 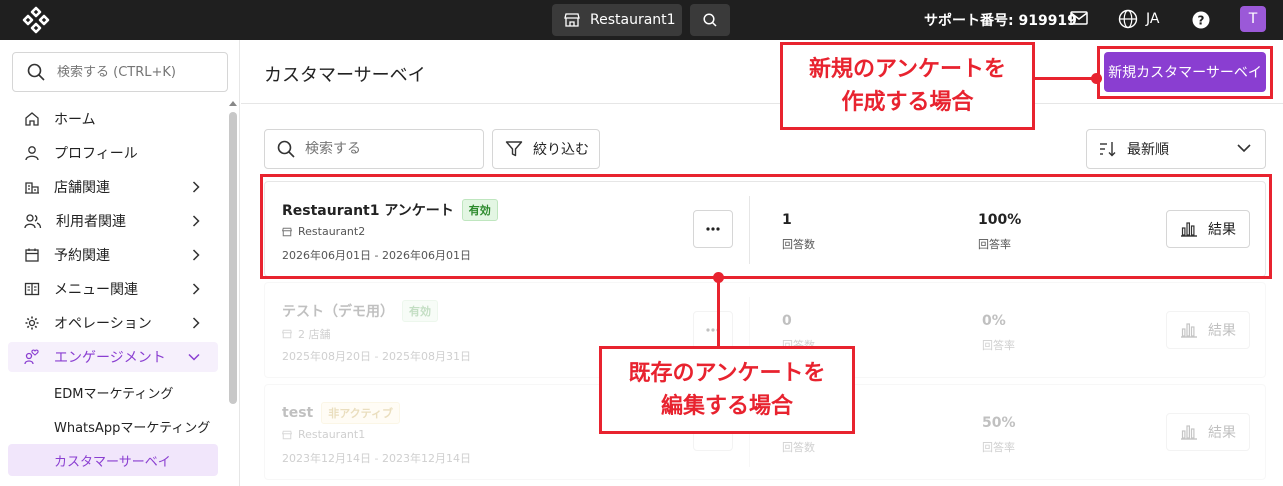 I want to click on sidebar-item-label: 利用者関連, so click(x=91, y=222).